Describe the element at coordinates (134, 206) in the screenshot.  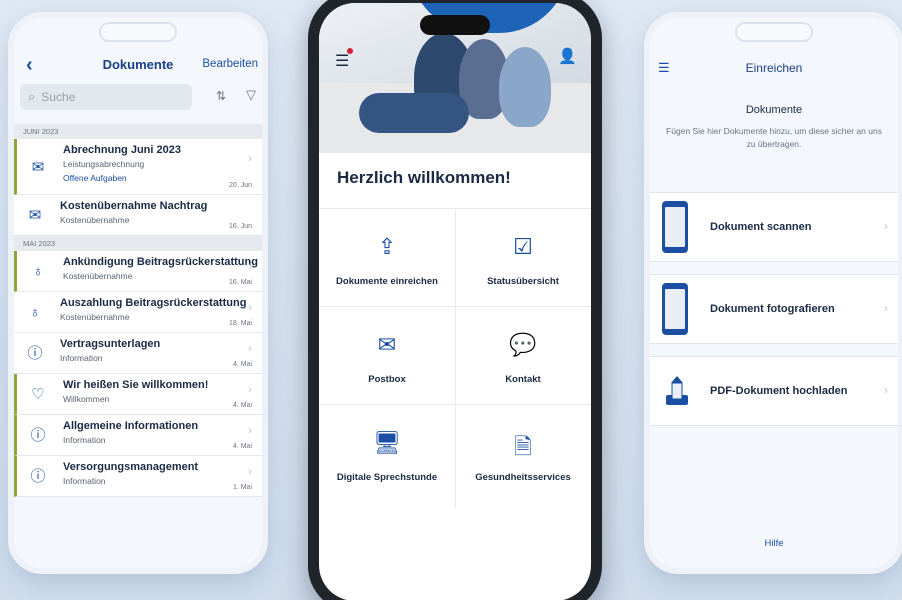
I see `item-title: Kostenübernahme Nachtrag` at that location.